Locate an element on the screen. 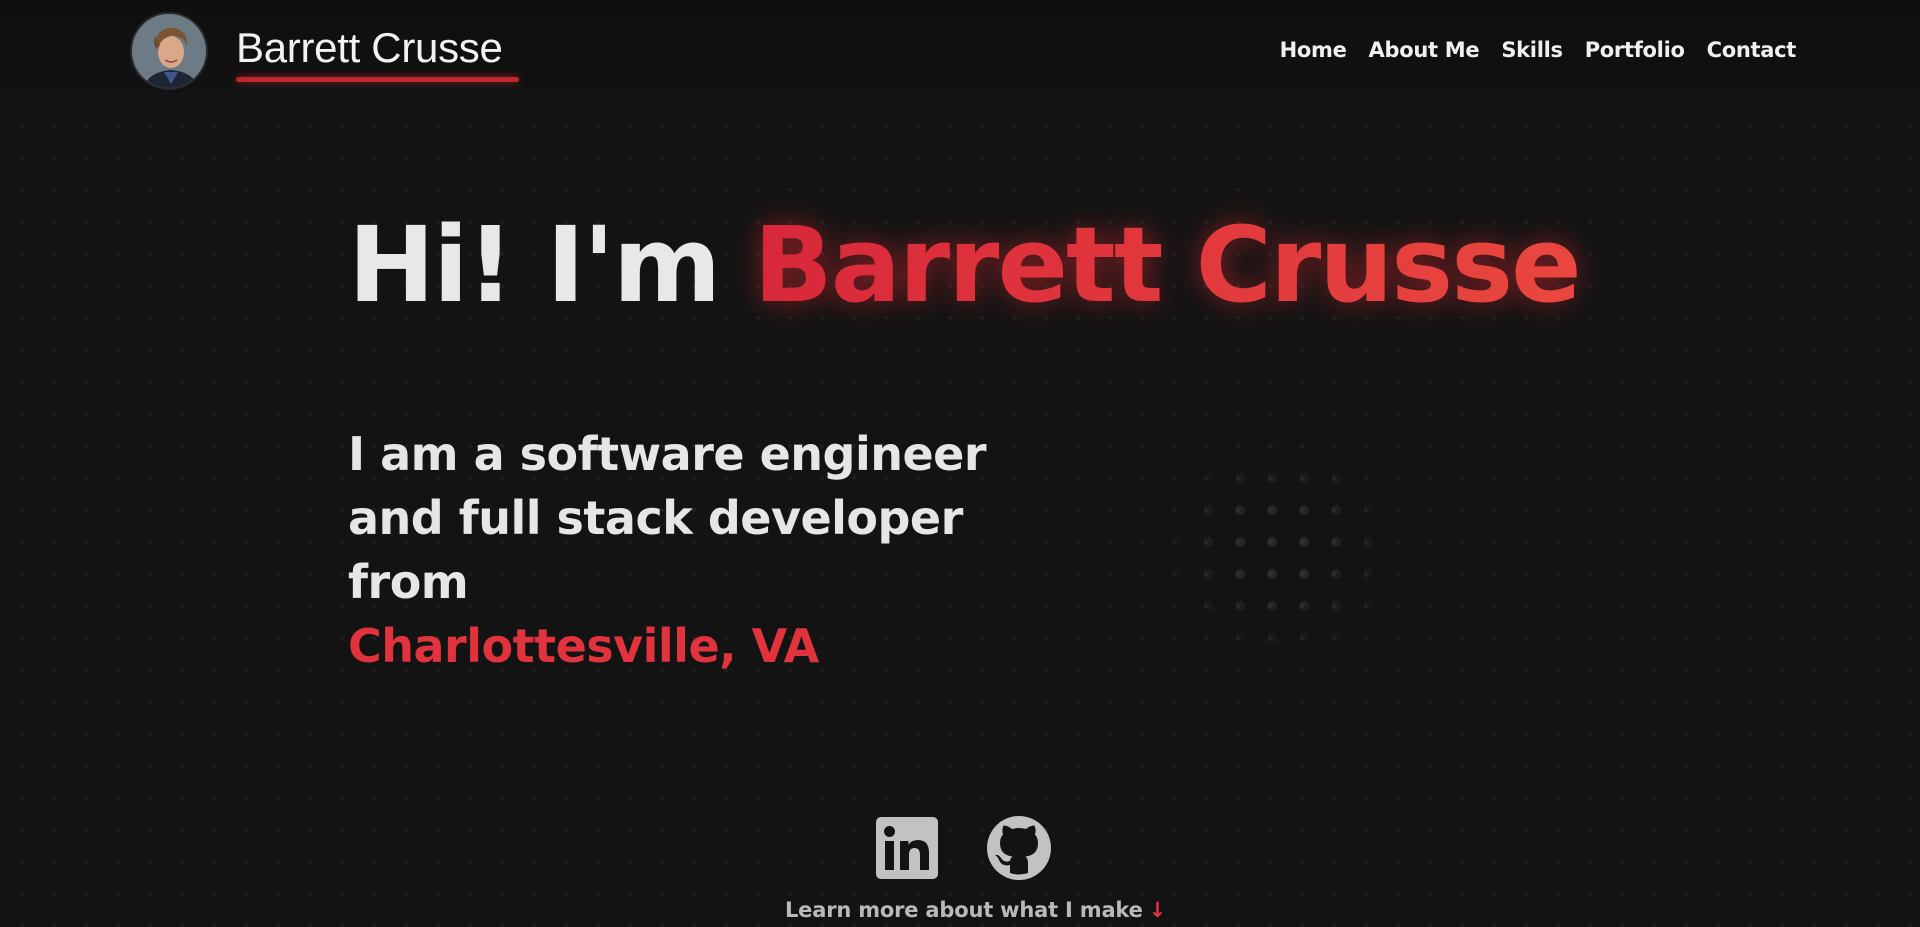 This screenshot has width=1920, height=927. hero-name: Barrett Crusse is located at coordinates (1167, 265).